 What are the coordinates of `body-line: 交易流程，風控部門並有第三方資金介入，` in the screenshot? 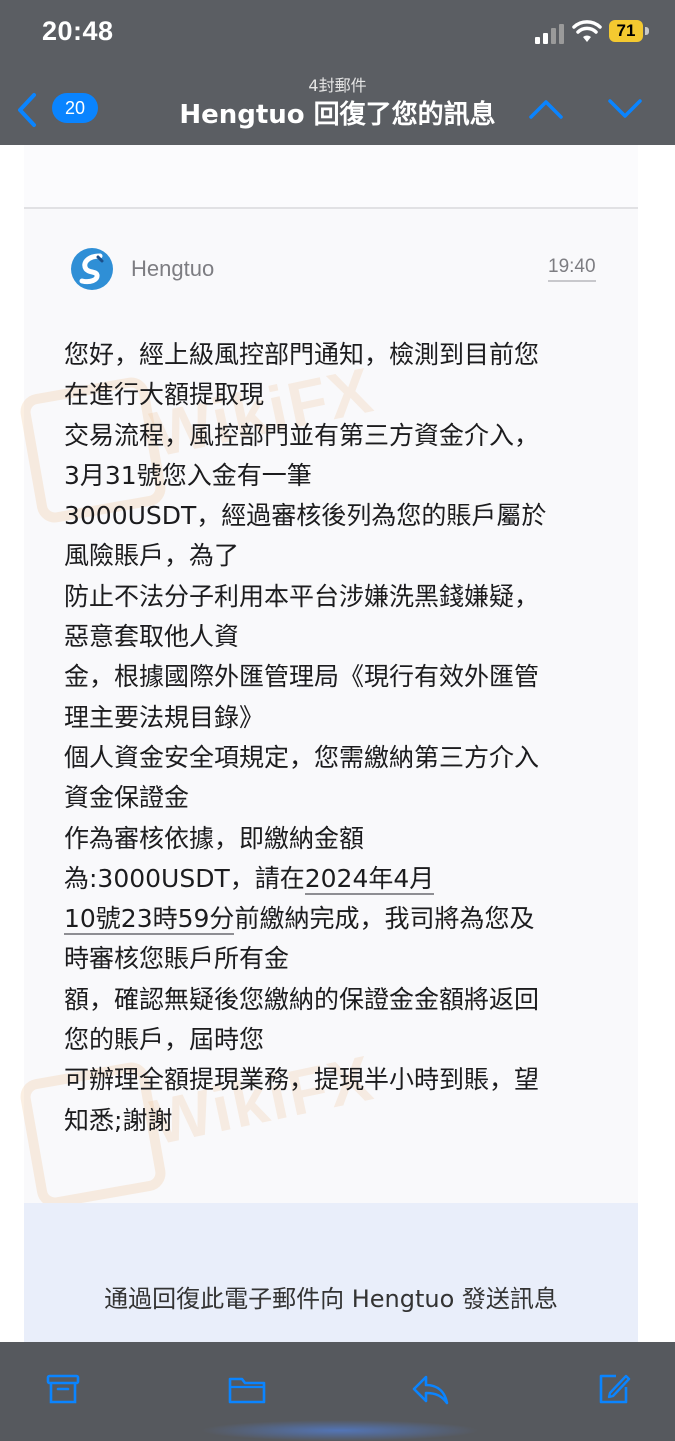 It's located at (302, 435).